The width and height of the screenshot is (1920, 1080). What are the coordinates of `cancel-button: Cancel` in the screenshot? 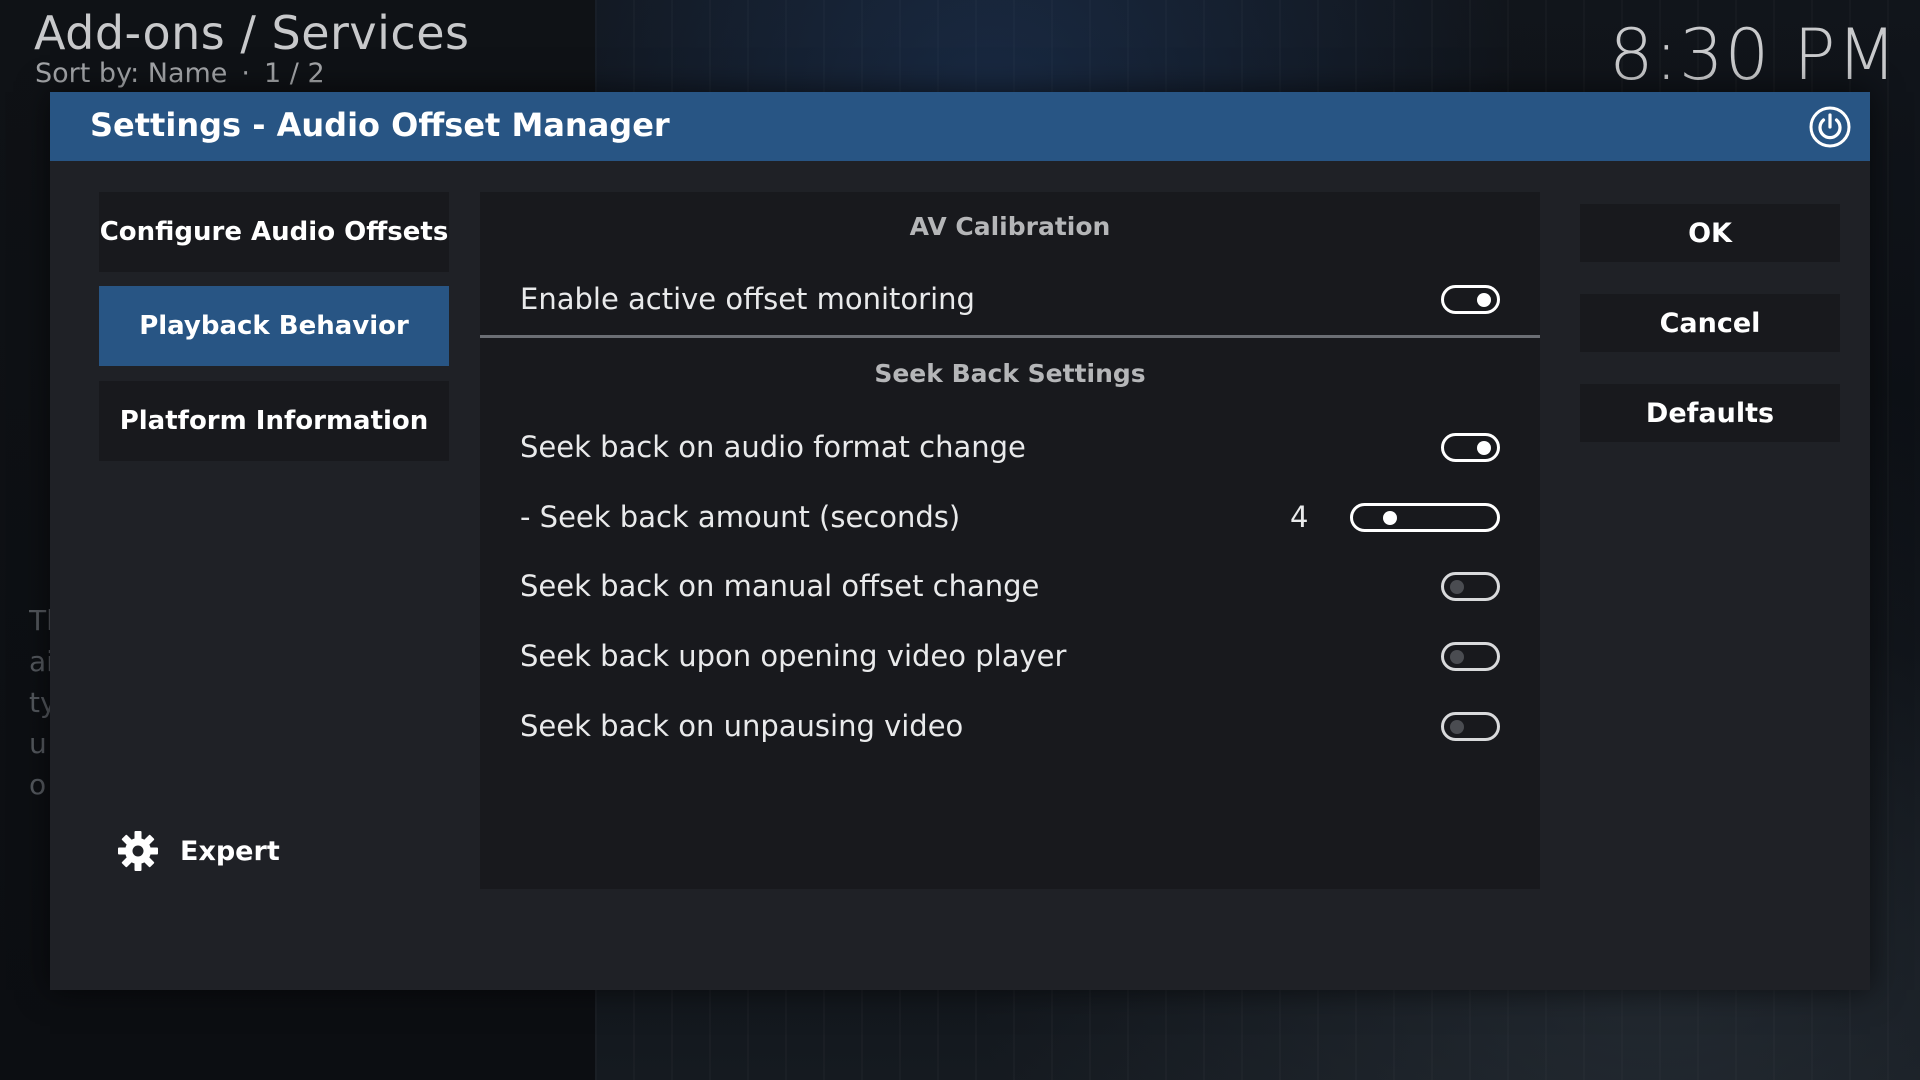 It's located at (1710, 323).